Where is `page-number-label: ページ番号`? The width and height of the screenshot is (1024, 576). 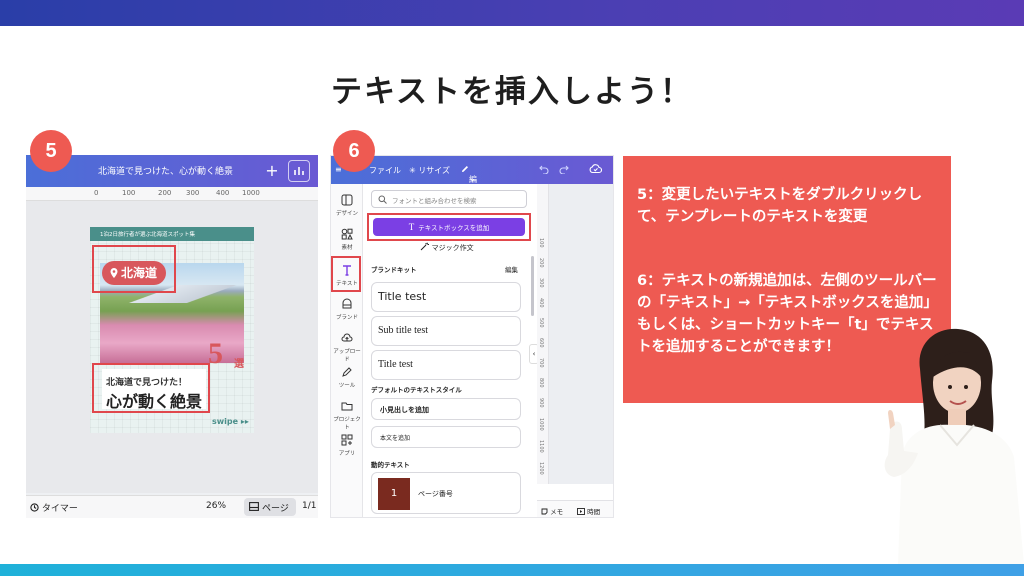 page-number-label: ページ番号 is located at coordinates (435, 494).